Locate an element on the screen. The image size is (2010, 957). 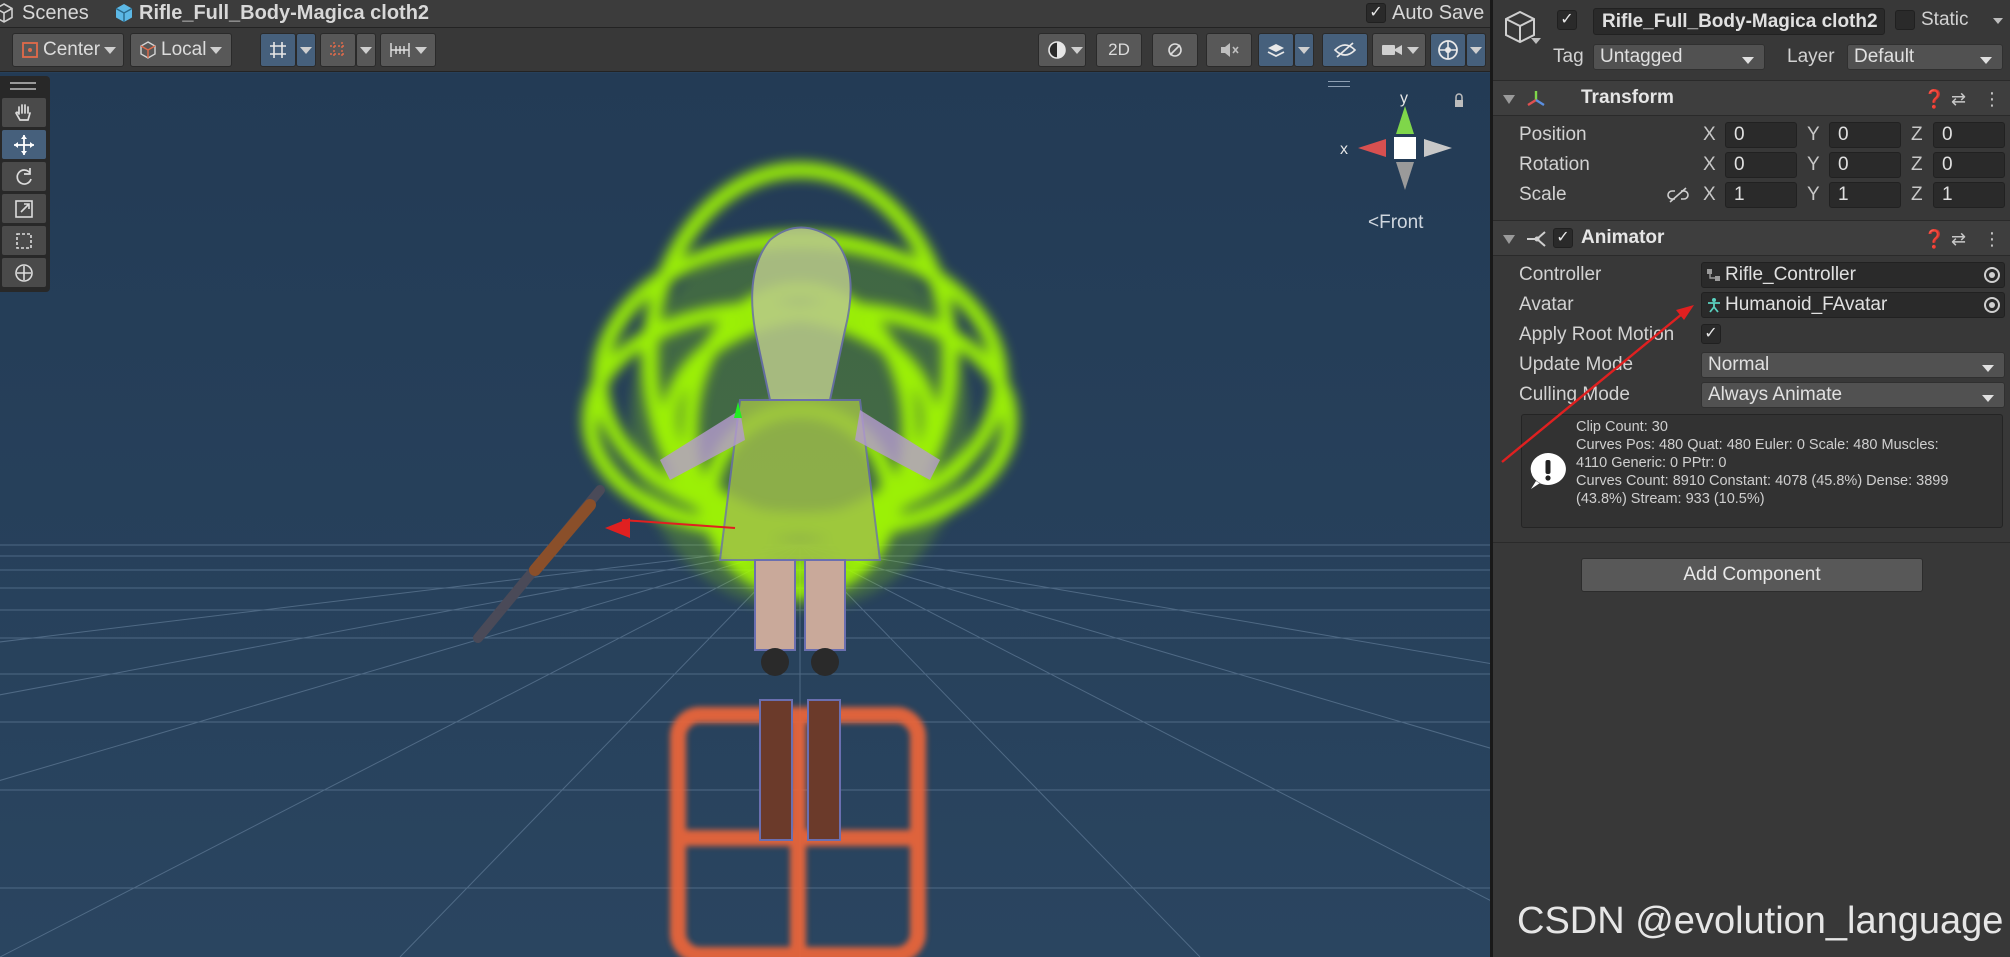
layer-dropdown: Default is located at coordinates (1925, 57).